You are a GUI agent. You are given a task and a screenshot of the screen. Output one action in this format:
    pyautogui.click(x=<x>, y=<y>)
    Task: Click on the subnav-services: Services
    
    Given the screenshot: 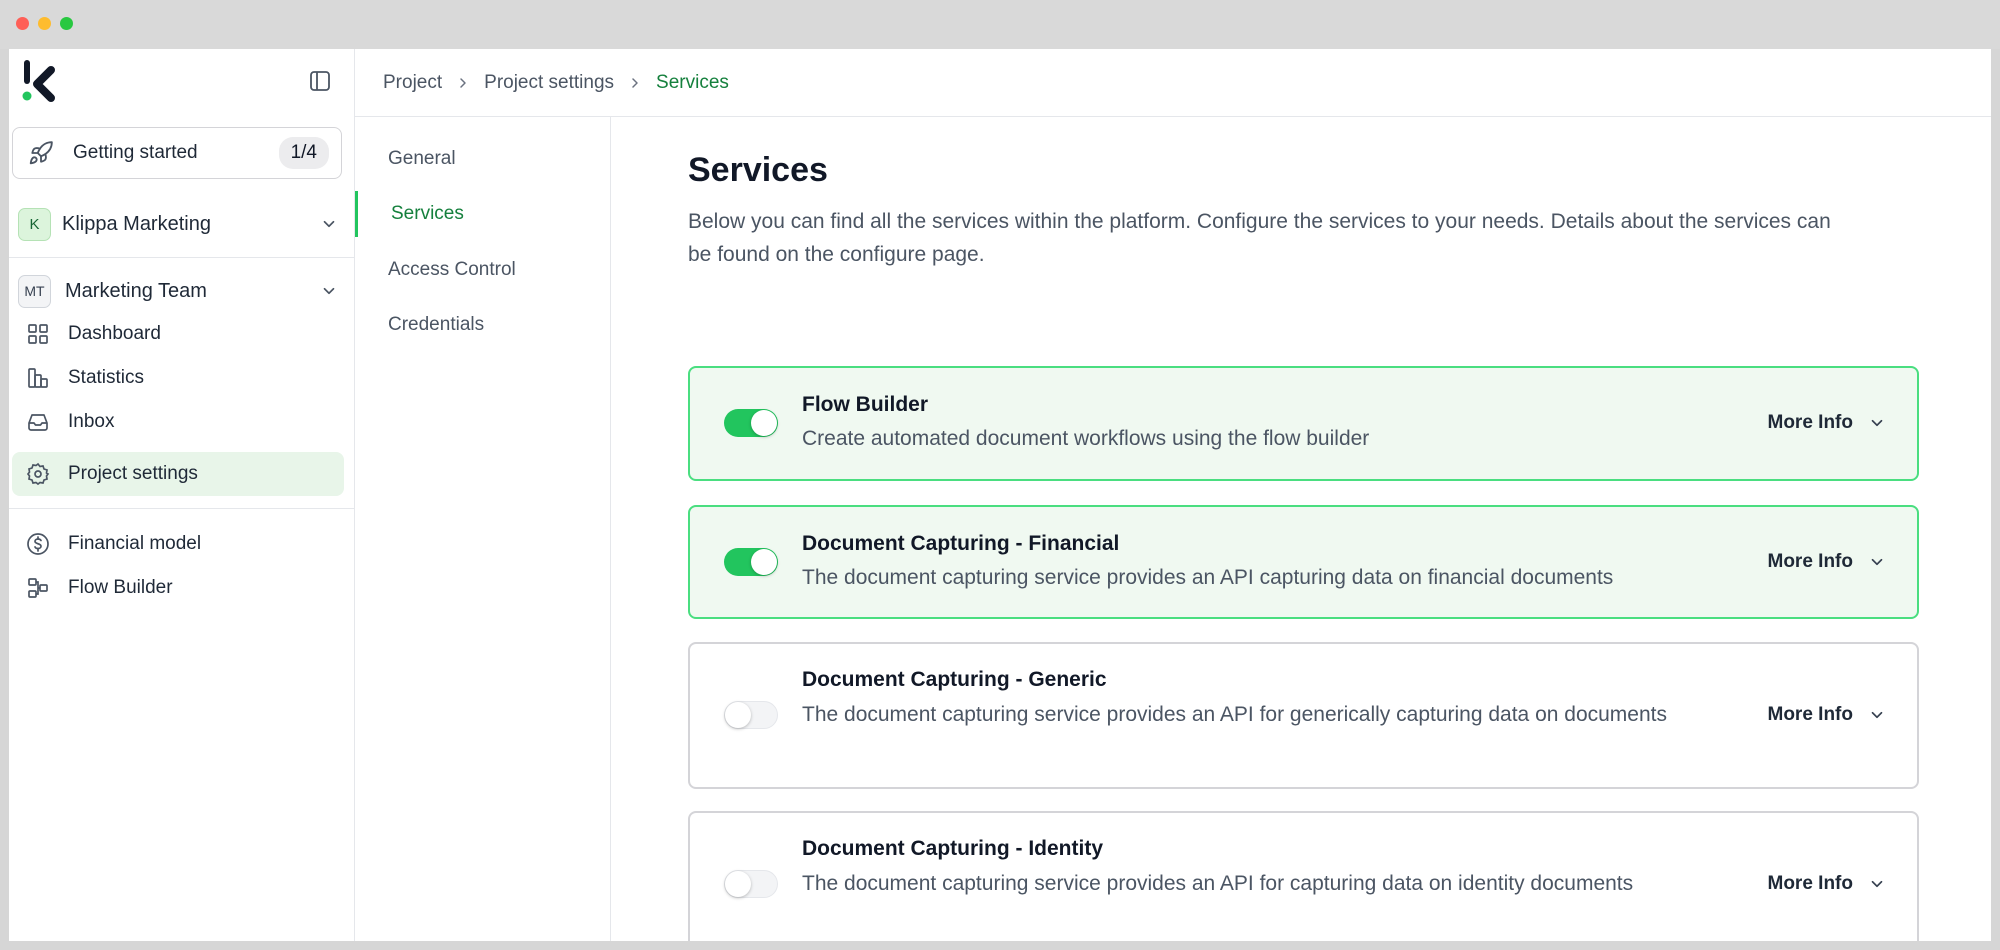 What is the action you would take?
    pyautogui.click(x=482, y=214)
    